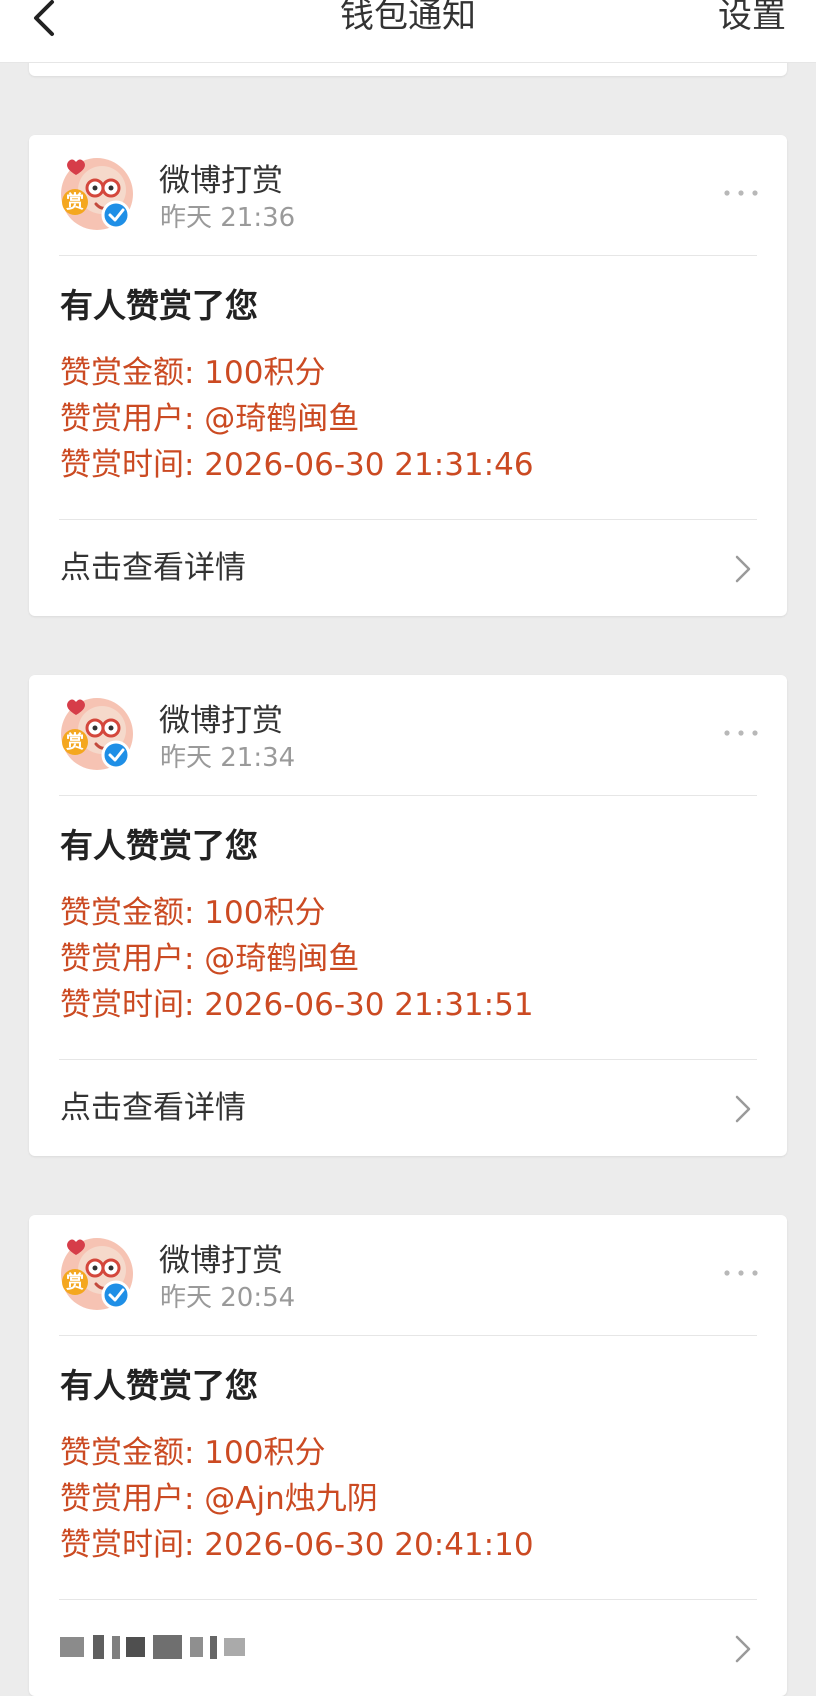 The image size is (816, 1696). I want to click on settings-button: 设置, so click(752, 20).